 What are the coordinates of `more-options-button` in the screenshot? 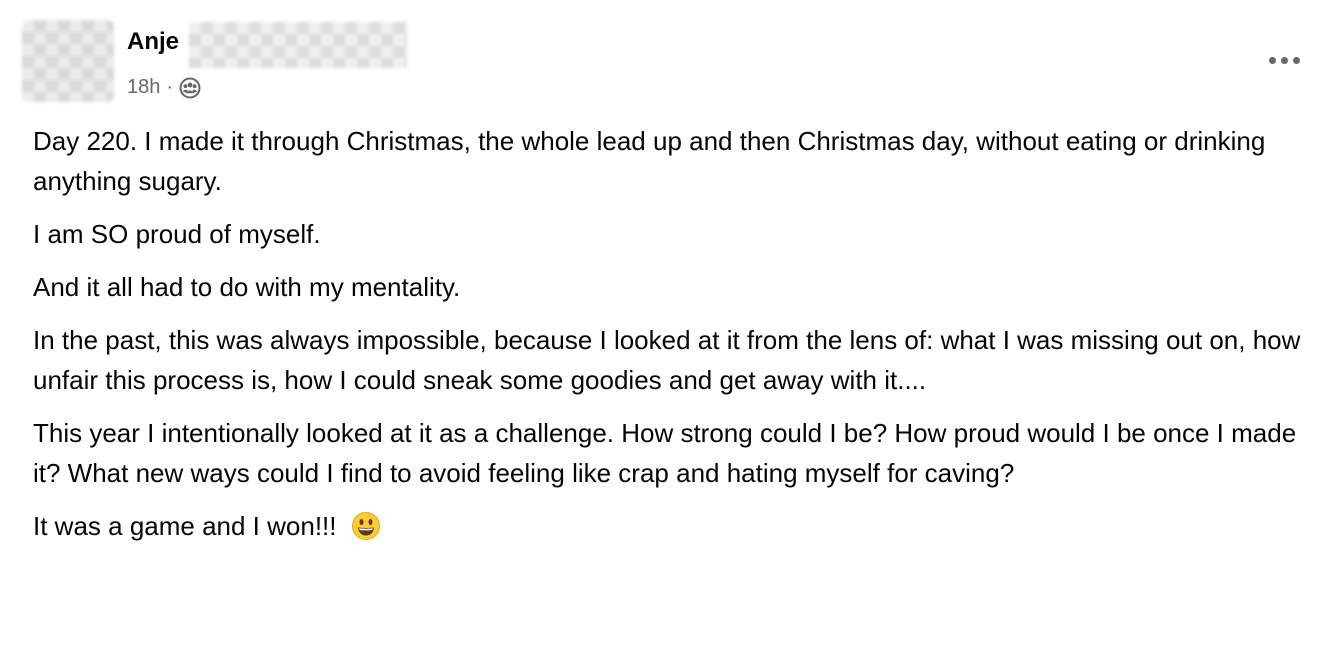 It's located at (1284, 60).